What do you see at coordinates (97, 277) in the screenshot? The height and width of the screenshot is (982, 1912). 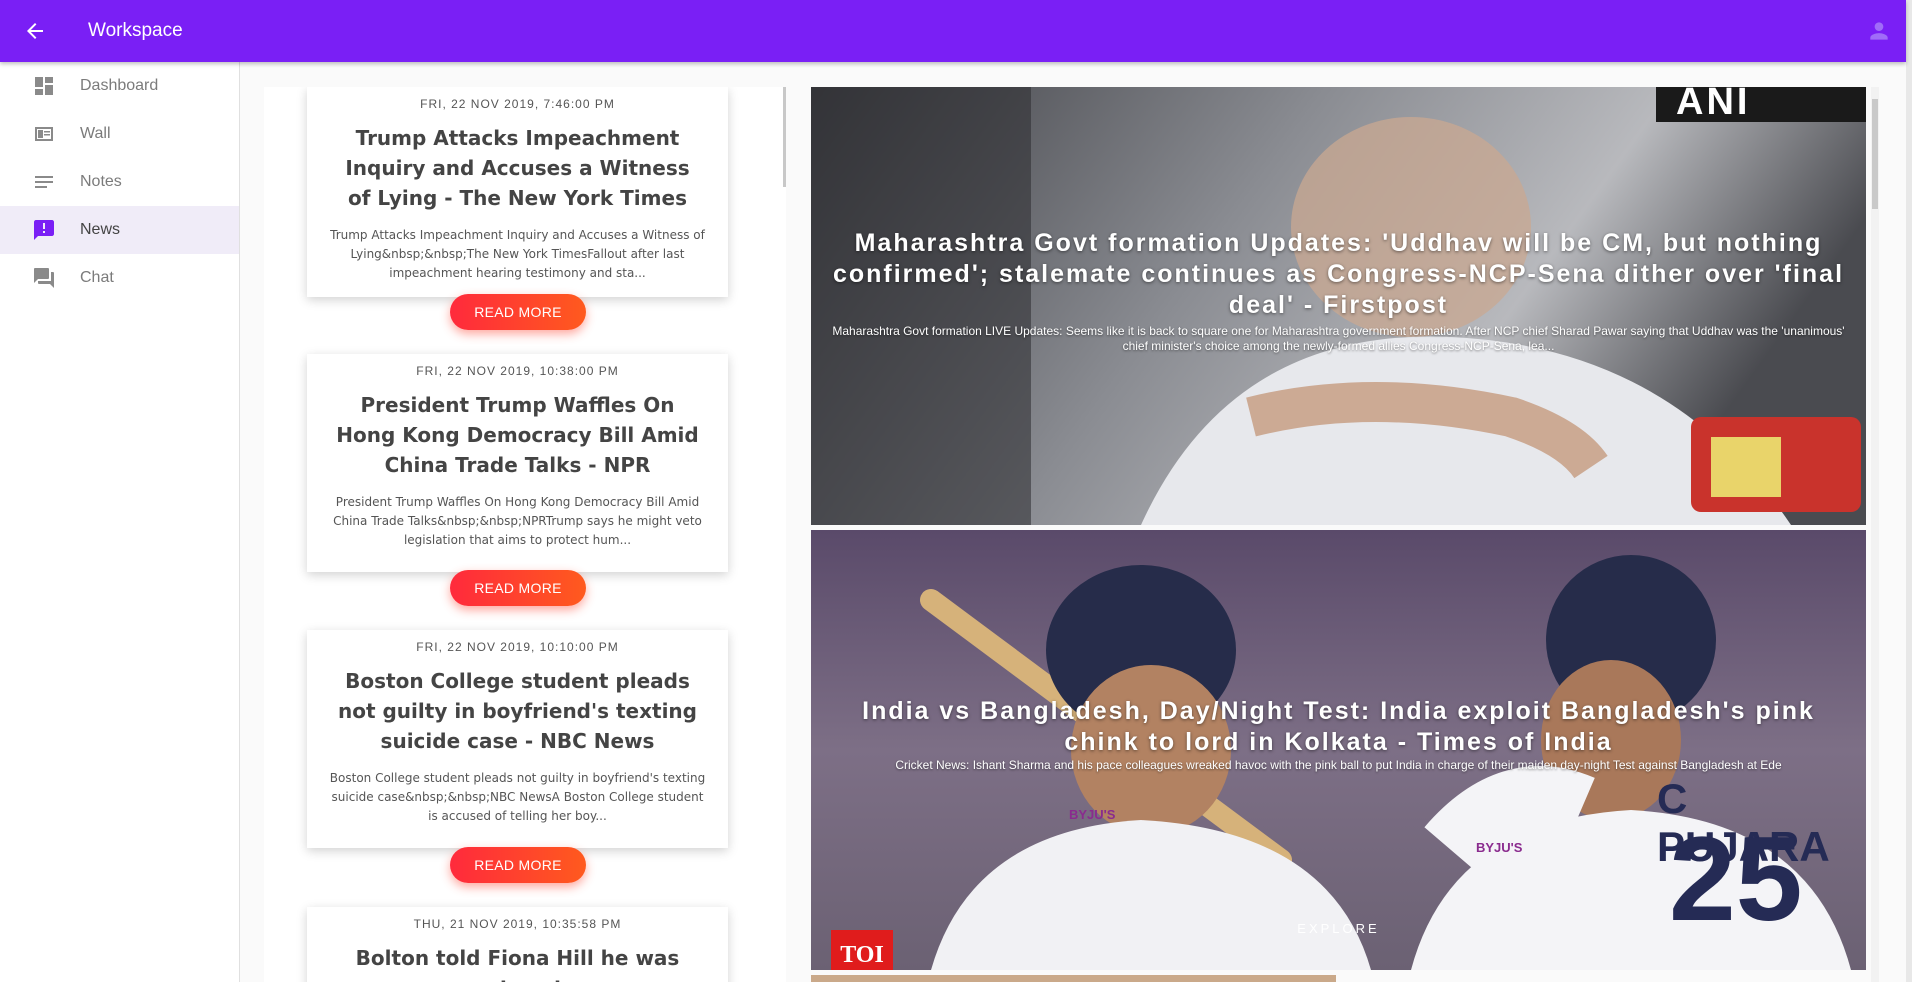 I see `sidebar-item-label: Chat` at bounding box center [97, 277].